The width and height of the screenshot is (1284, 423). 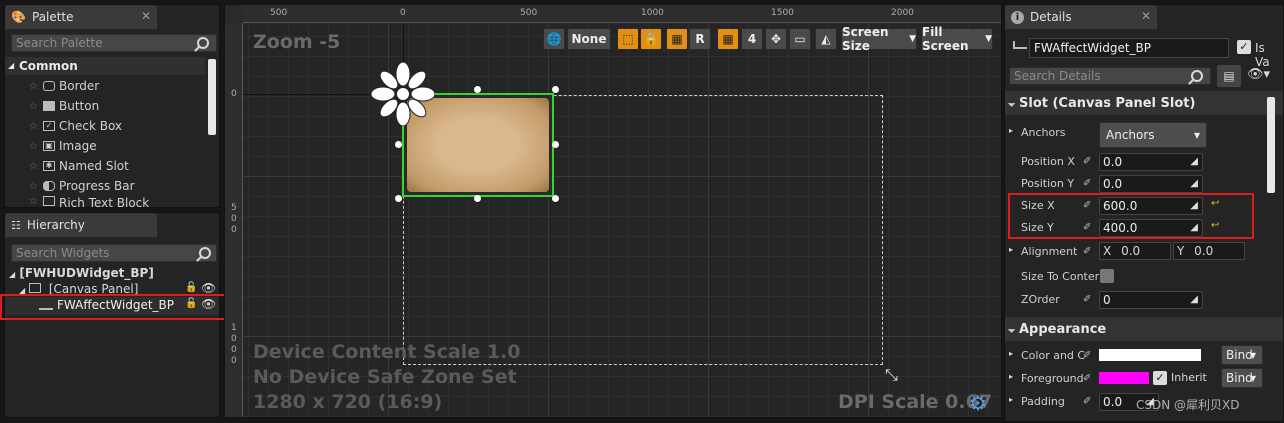 What do you see at coordinates (1151, 184) in the screenshot?
I see `position-y-field: 0.0` at bounding box center [1151, 184].